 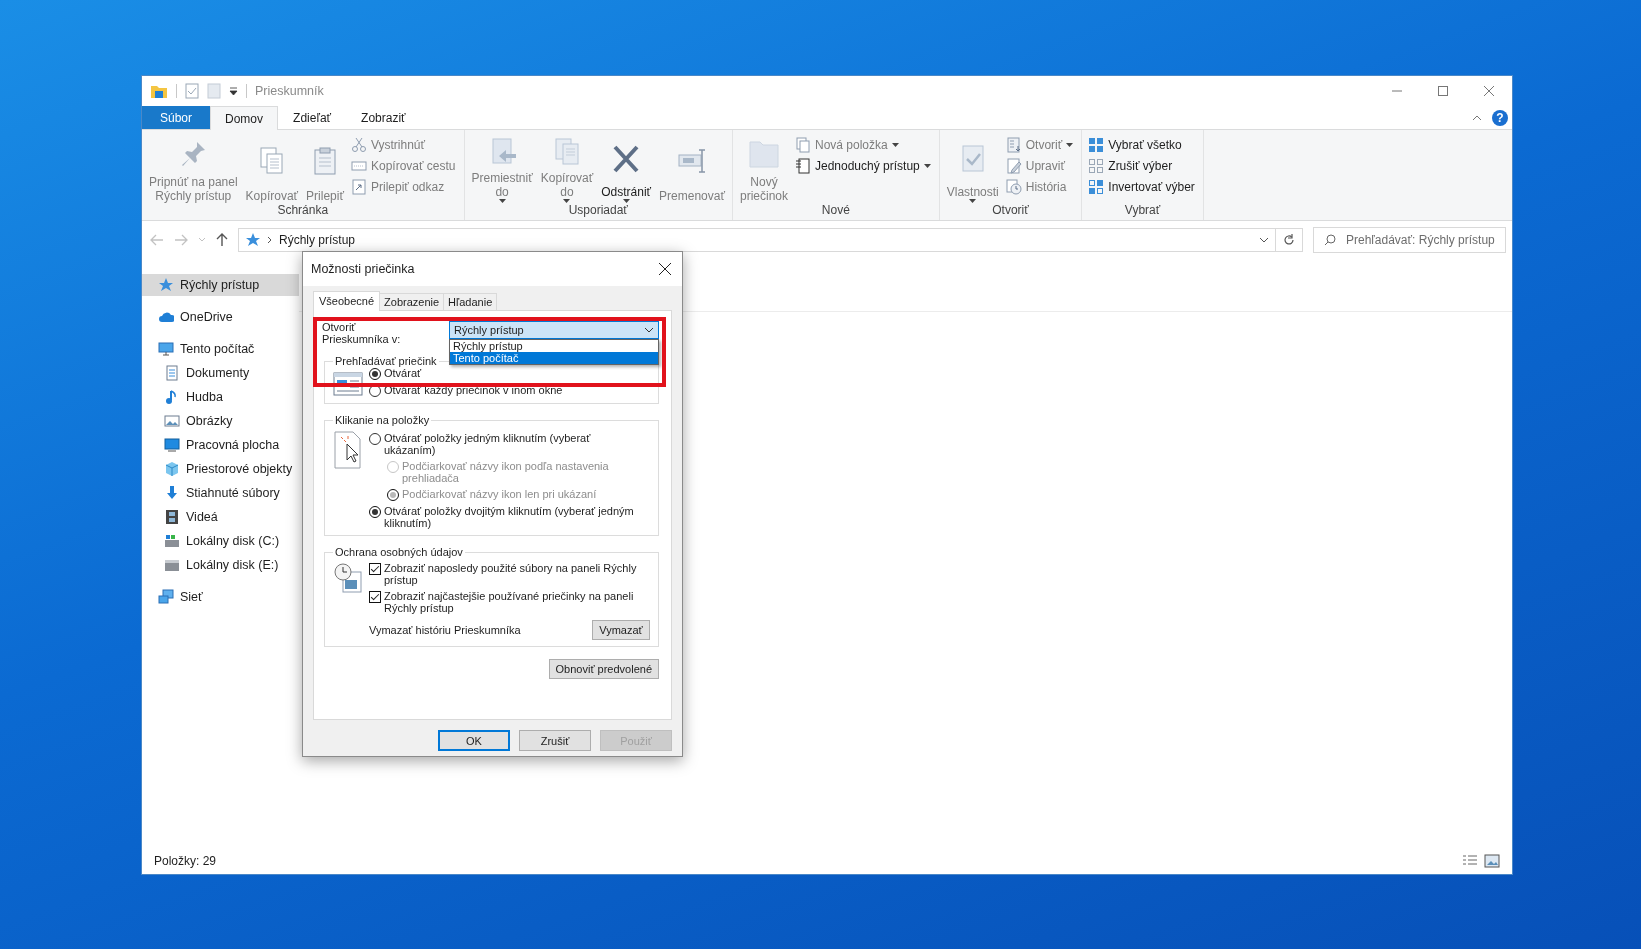 What do you see at coordinates (220, 285) in the screenshot?
I see `sidebar-item: Rýchly prístup` at bounding box center [220, 285].